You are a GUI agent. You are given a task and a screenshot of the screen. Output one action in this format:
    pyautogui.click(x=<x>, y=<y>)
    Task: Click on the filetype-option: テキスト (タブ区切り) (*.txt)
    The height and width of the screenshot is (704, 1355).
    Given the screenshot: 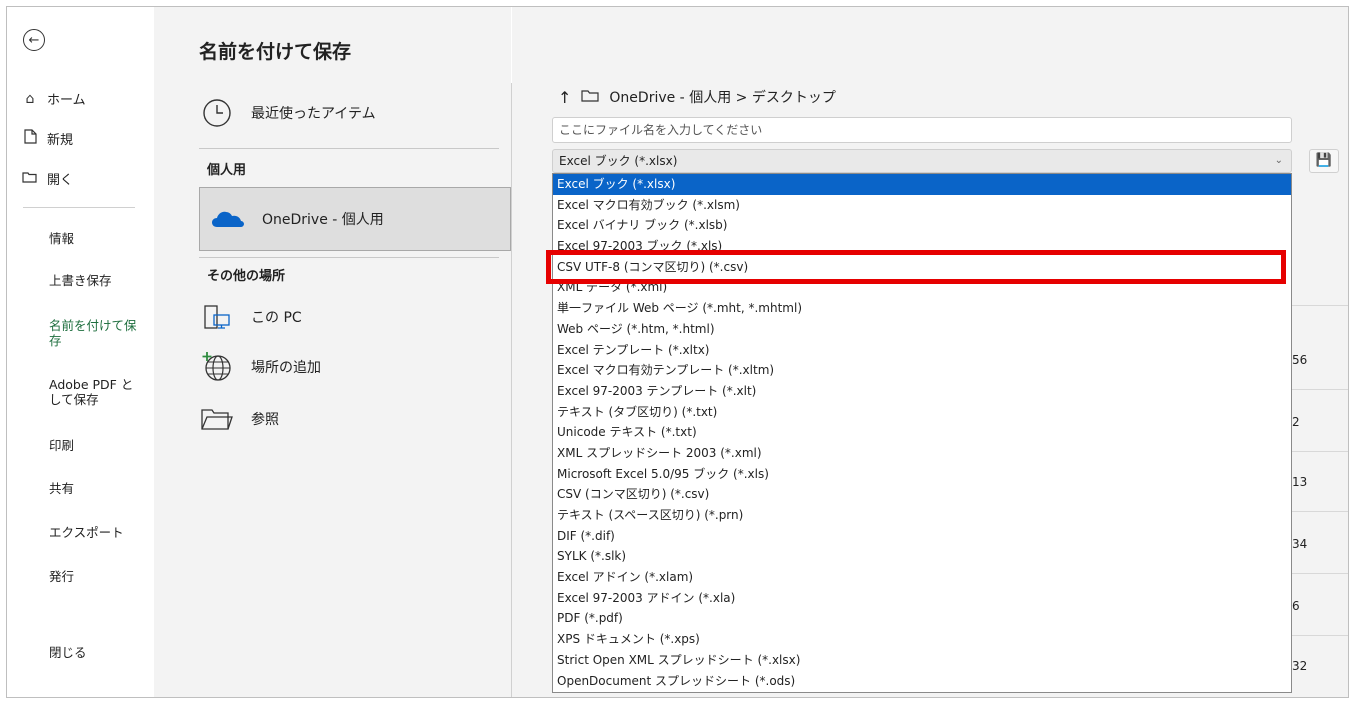 What is the action you would take?
    pyautogui.click(x=922, y=412)
    